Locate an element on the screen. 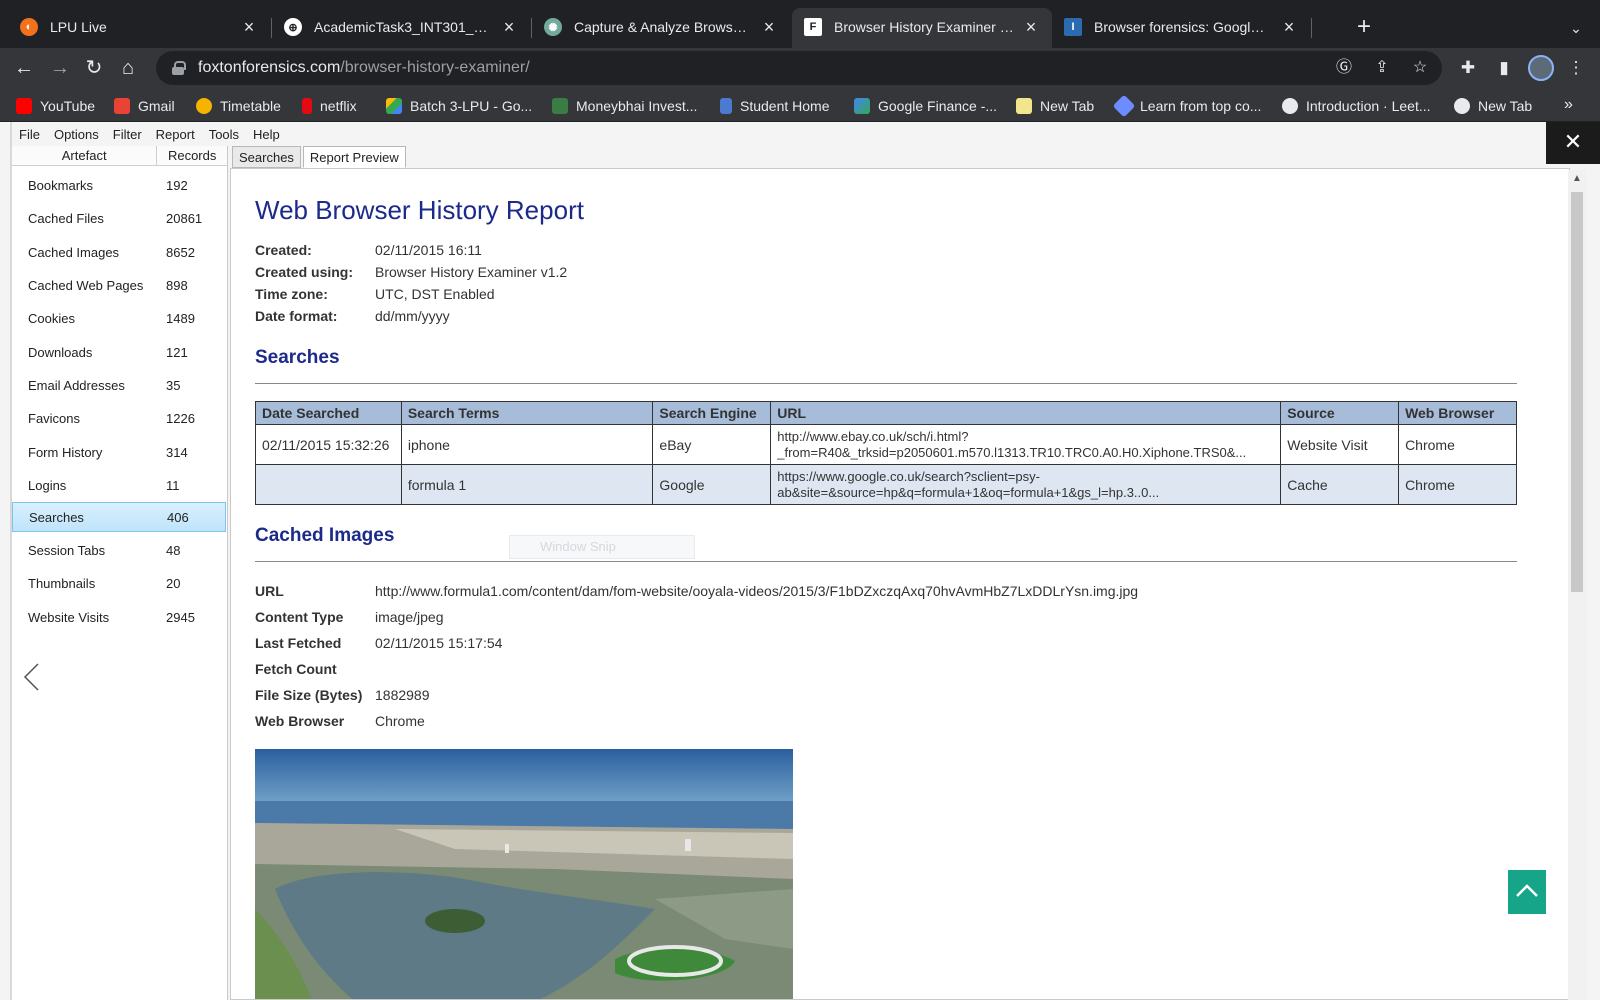  artefact-row-searches: Searches 406 is located at coordinates (119, 517).